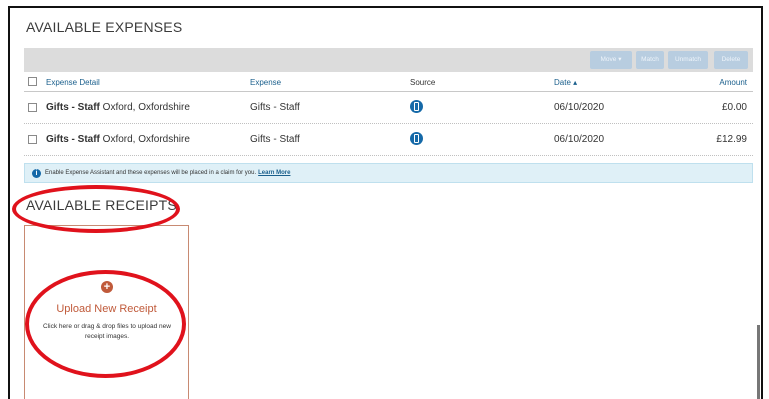  What do you see at coordinates (423, 82) in the screenshot?
I see `col-source: Source` at bounding box center [423, 82].